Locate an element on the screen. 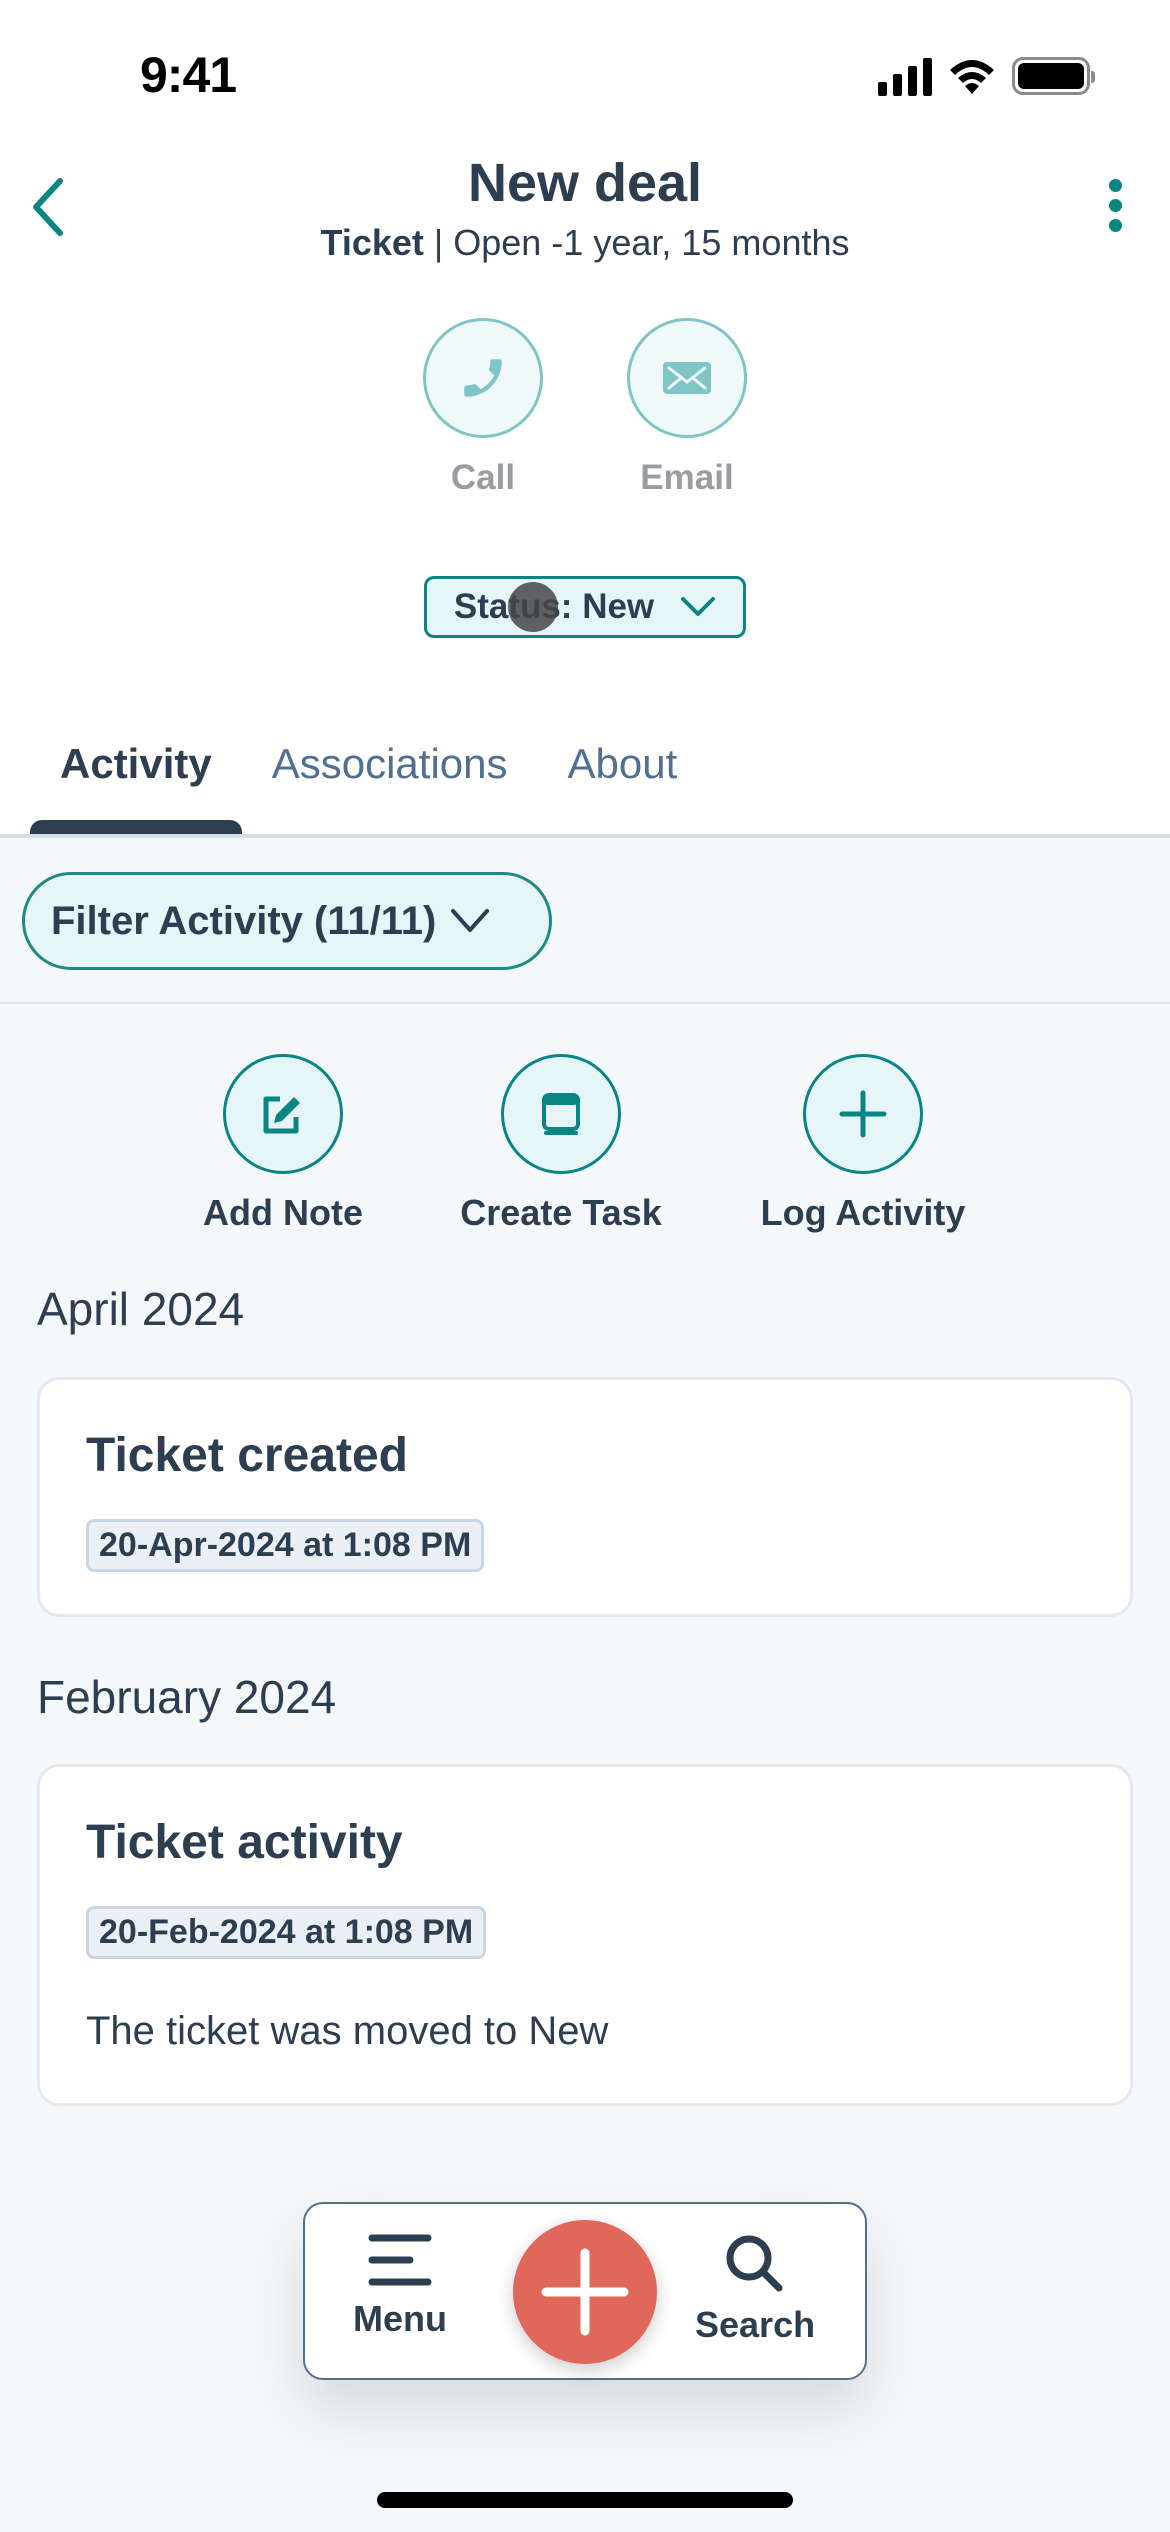  search-label: Search is located at coordinates (755, 2324).